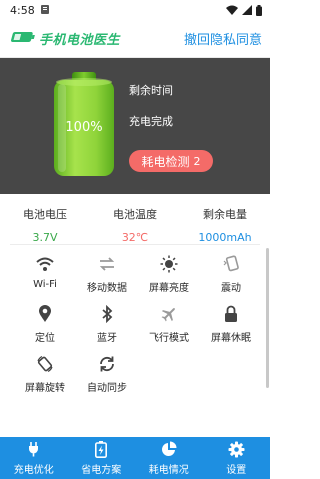 This screenshot has height=479, width=320. What do you see at coordinates (135, 244) in the screenshot?
I see `divider` at bounding box center [135, 244].